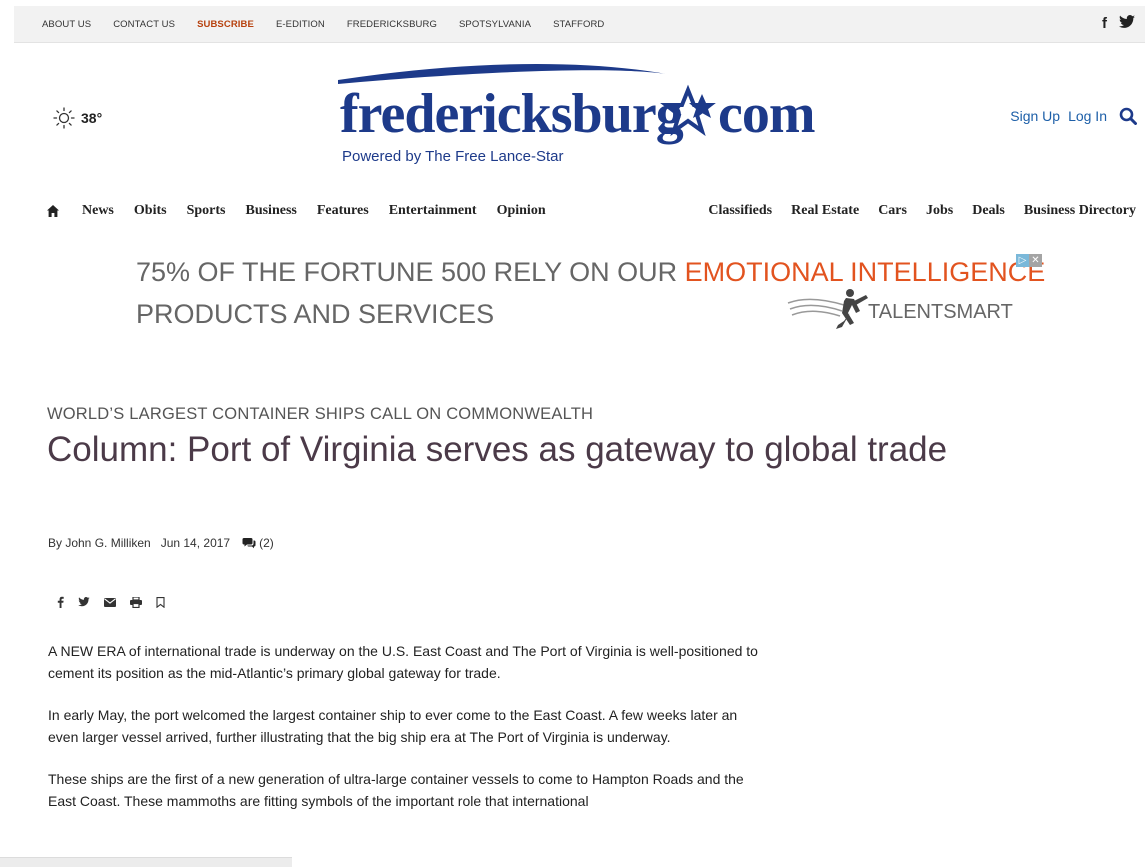 The width and height of the screenshot is (1145, 867). Describe the element at coordinates (827, 309) in the screenshot. I see `ad-runner-graphic` at that location.